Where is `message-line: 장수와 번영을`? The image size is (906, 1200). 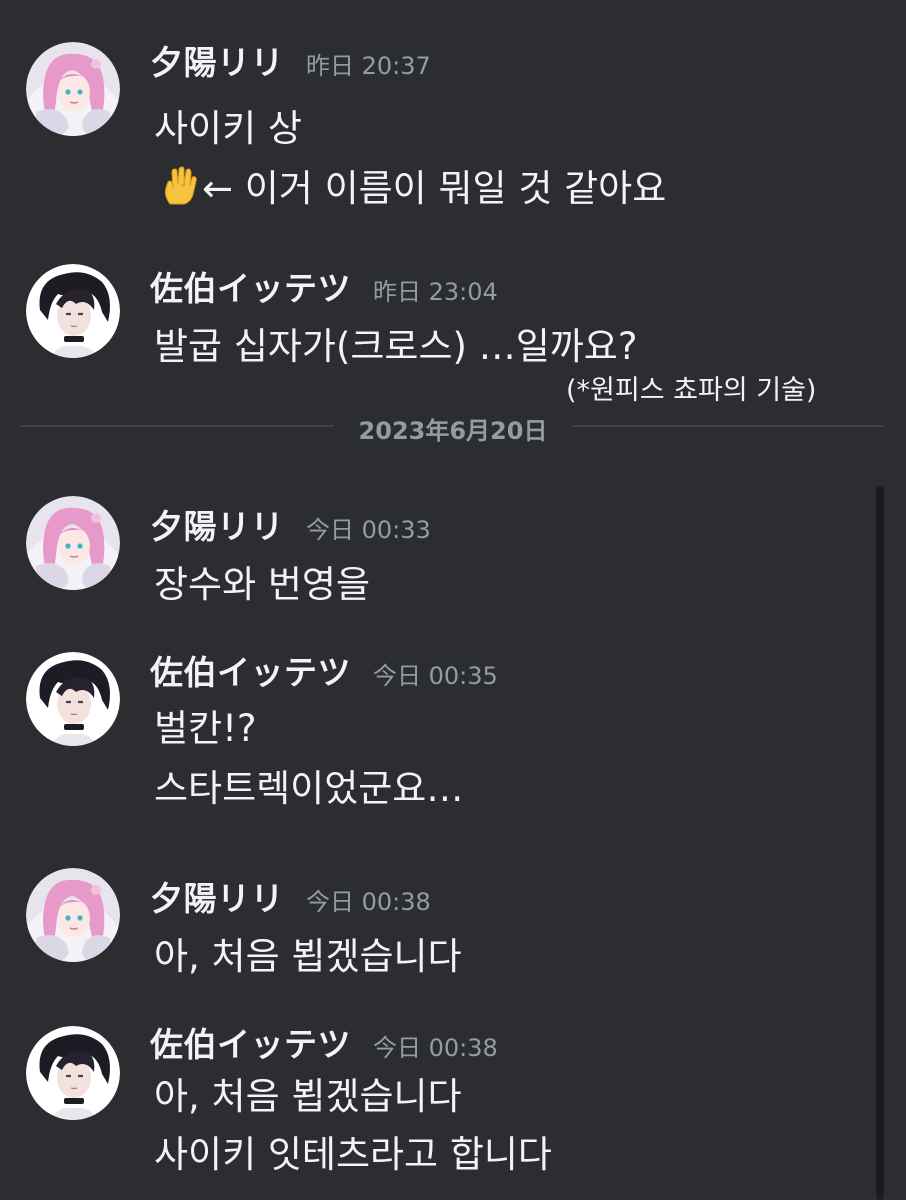 message-line: 장수와 번영을 is located at coordinates (262, 584).